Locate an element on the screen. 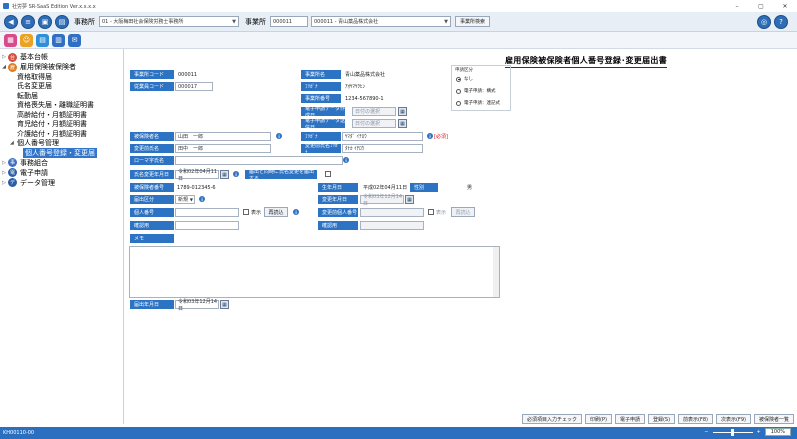  tree-node-e-application: ▷ 電 電子申請 is located at coordinates (61, 173).